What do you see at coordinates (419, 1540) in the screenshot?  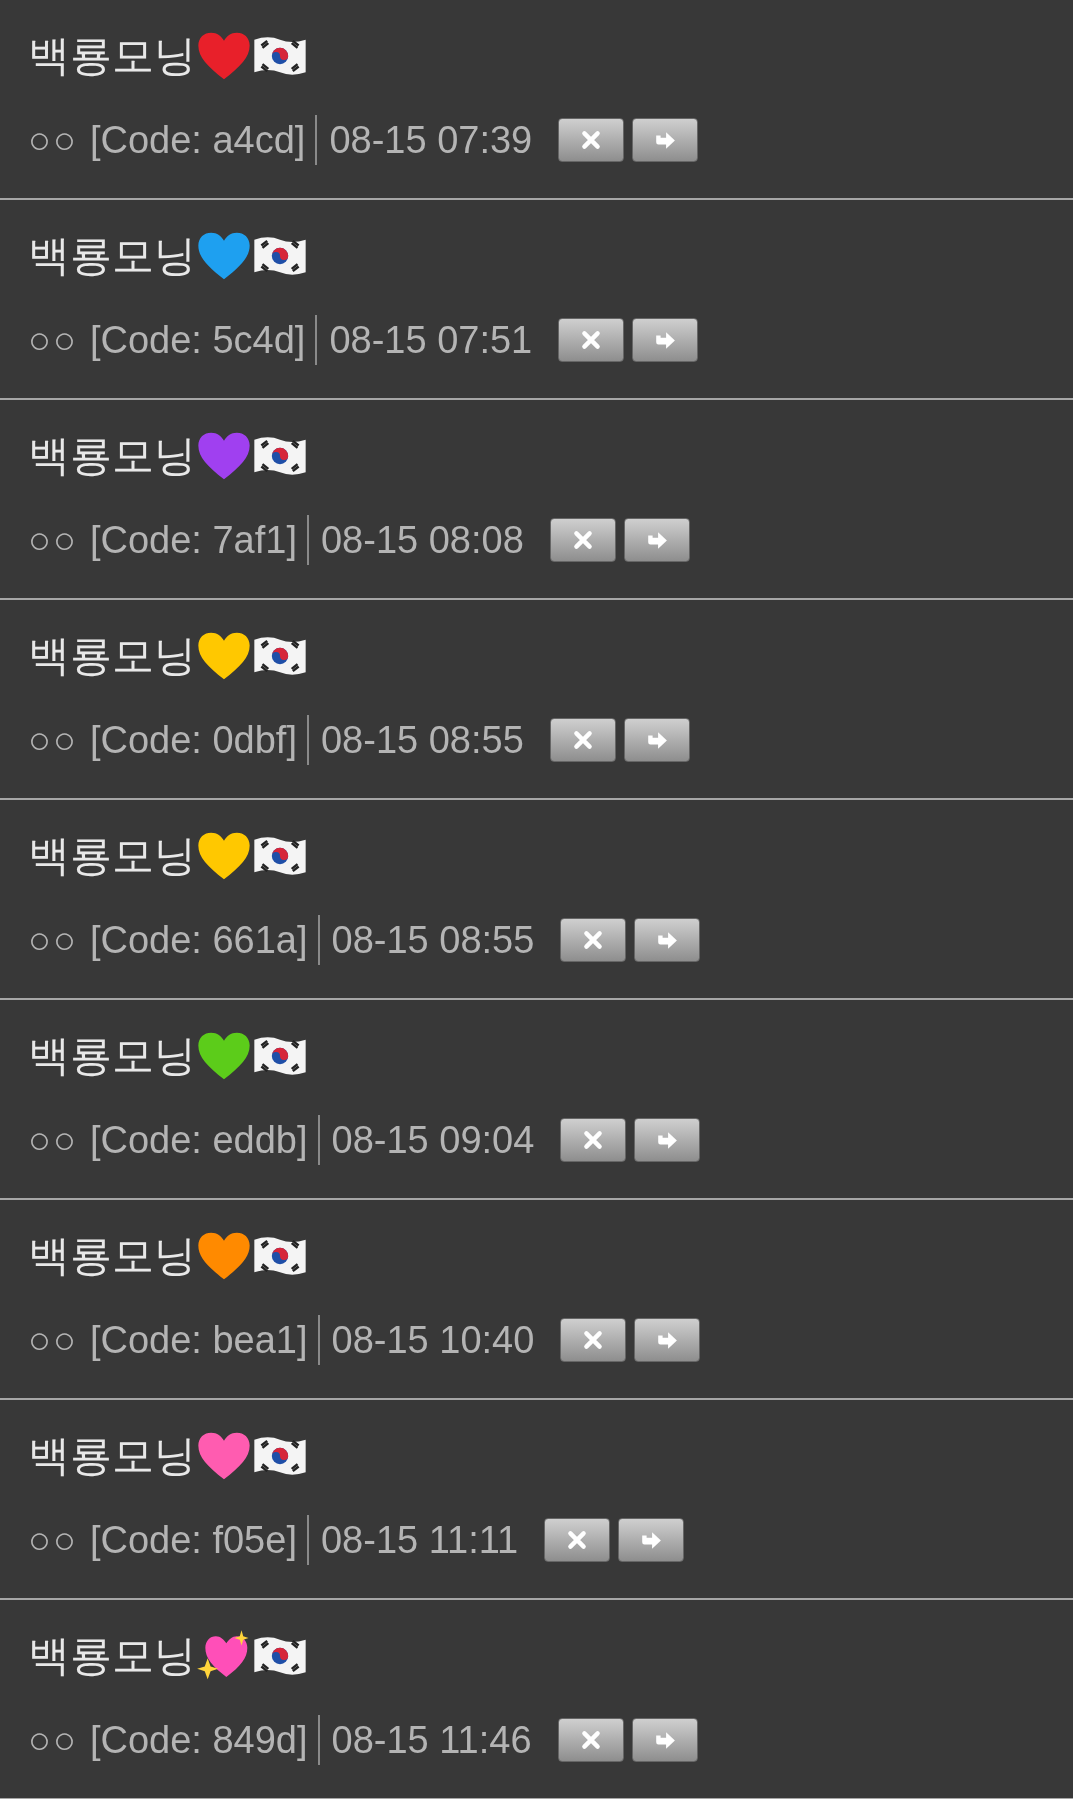 I see `timestamp: 08-15 11:11` at bounding box center [419, 1540].